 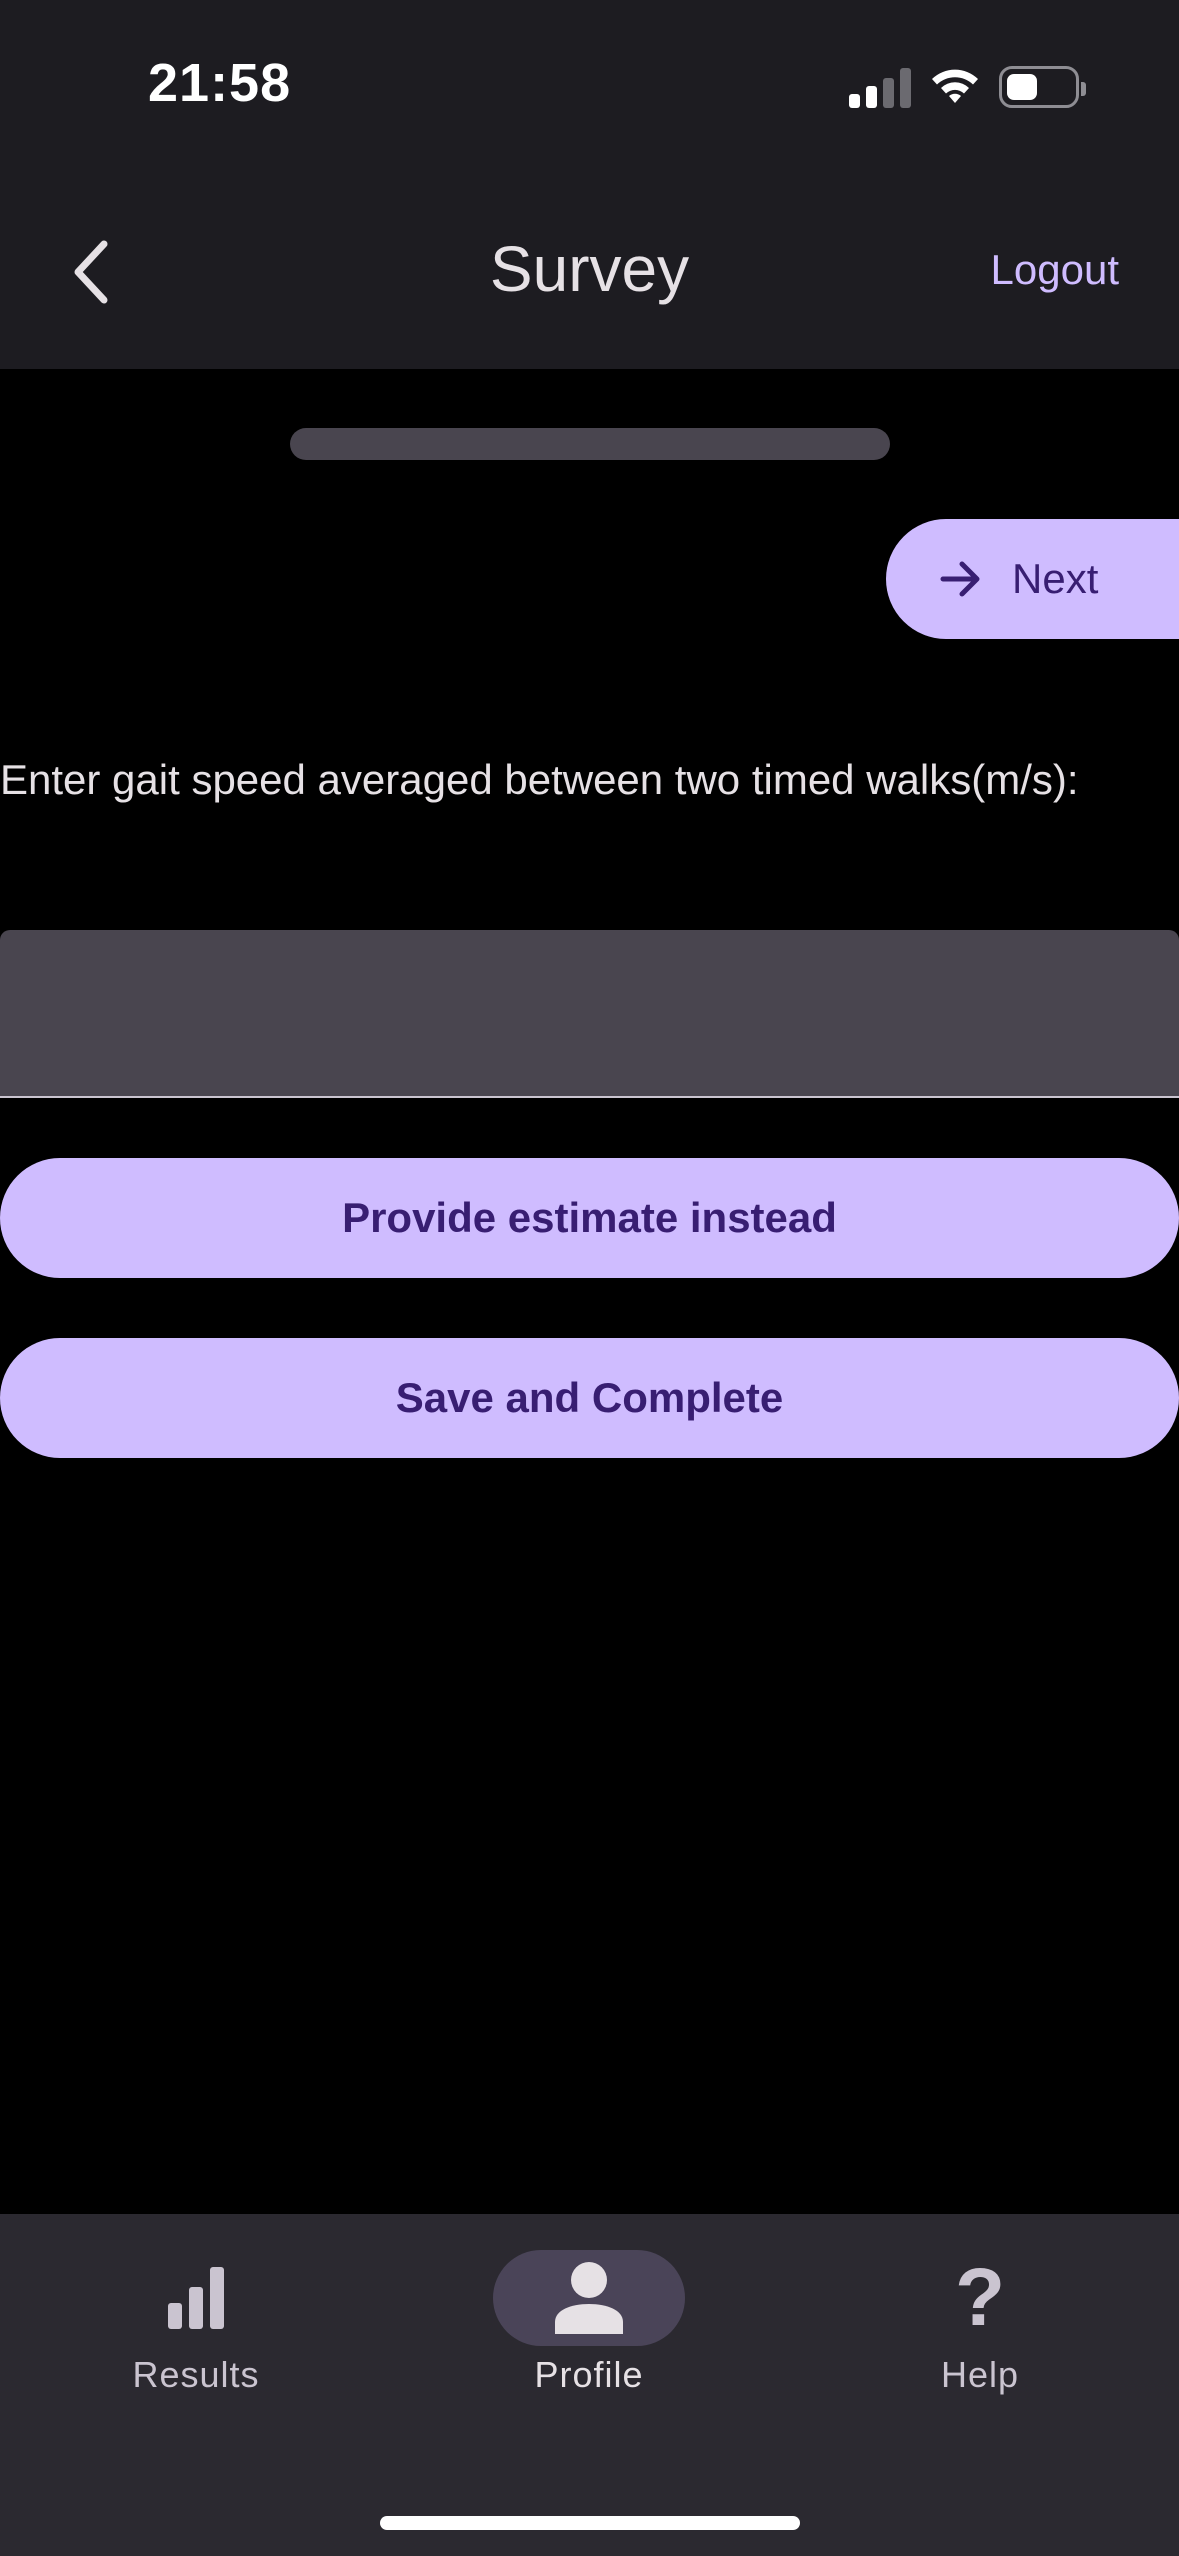 What do you see at coordinates (589, 184) in the screenshot?
I see `top-bar: 21:58 Survey Logout` at bounding box center [589, 184].